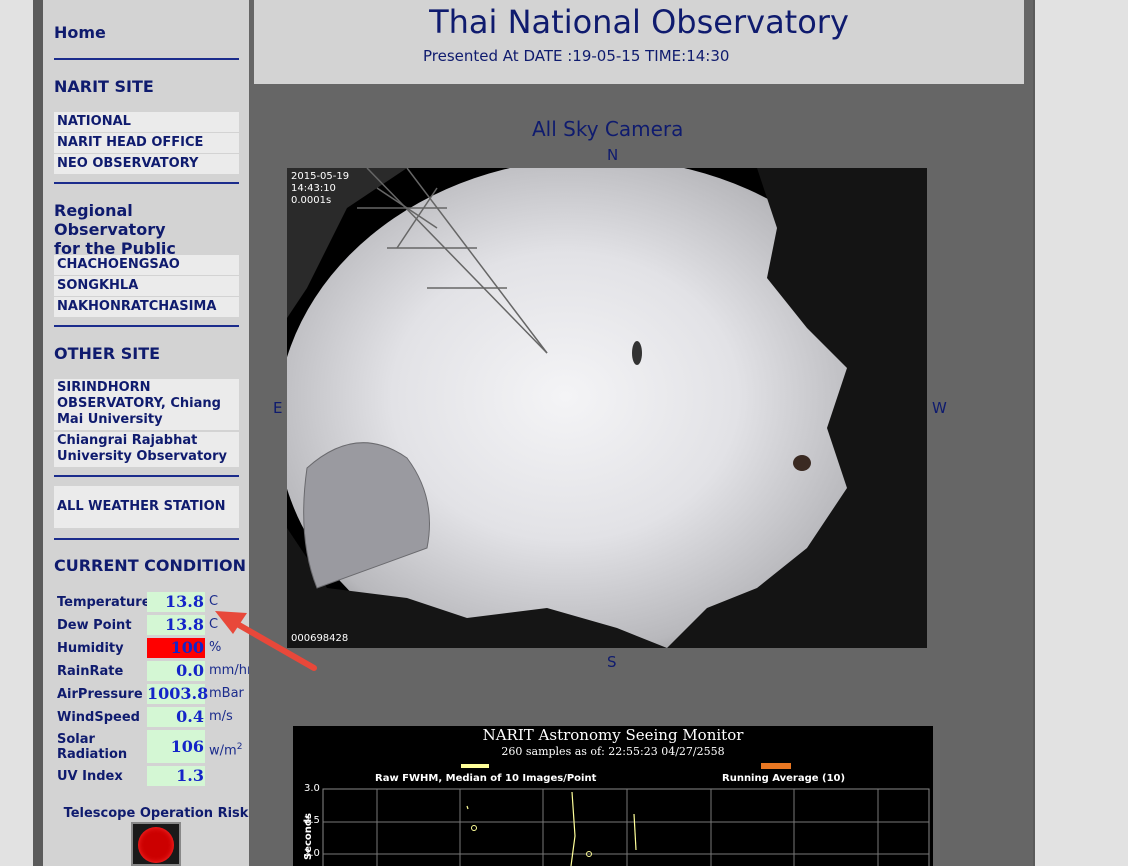  Describe the element at coordinates (104, 86) in the screenshot. I see `narit-site-heading: NARIT SITE` at that location.